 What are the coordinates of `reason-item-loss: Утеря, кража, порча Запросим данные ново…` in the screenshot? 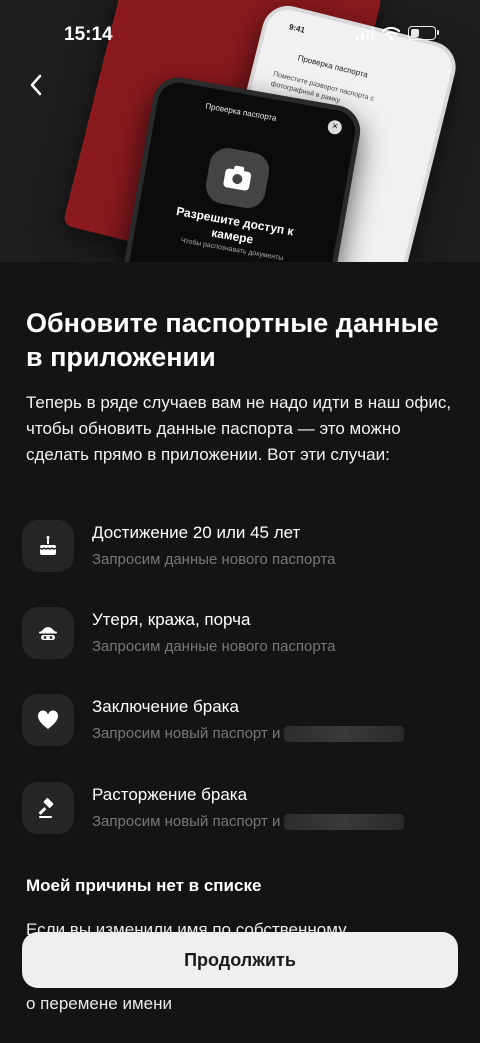 It's located at (242, 634).